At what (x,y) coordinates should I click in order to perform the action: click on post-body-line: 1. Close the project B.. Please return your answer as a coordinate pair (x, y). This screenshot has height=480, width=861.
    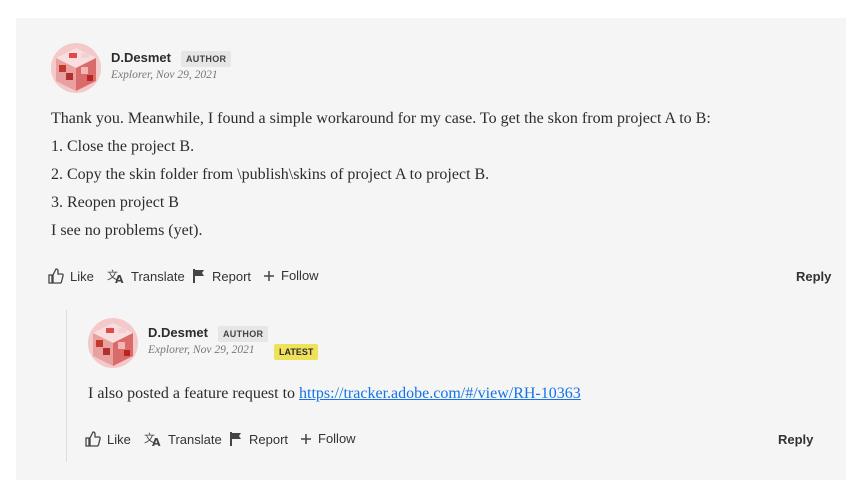
    Looking at the image, I should click on (123, 146).